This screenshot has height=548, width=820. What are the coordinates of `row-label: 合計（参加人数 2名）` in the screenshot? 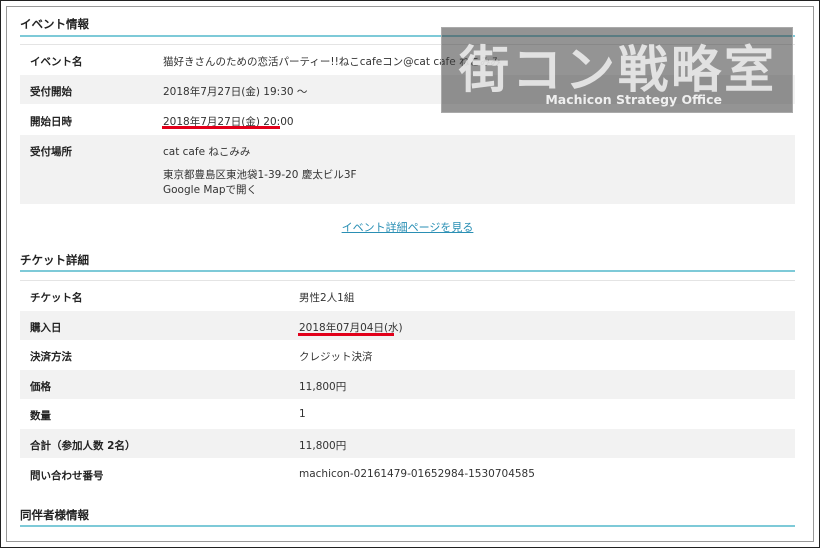 It's located at (83, 446).